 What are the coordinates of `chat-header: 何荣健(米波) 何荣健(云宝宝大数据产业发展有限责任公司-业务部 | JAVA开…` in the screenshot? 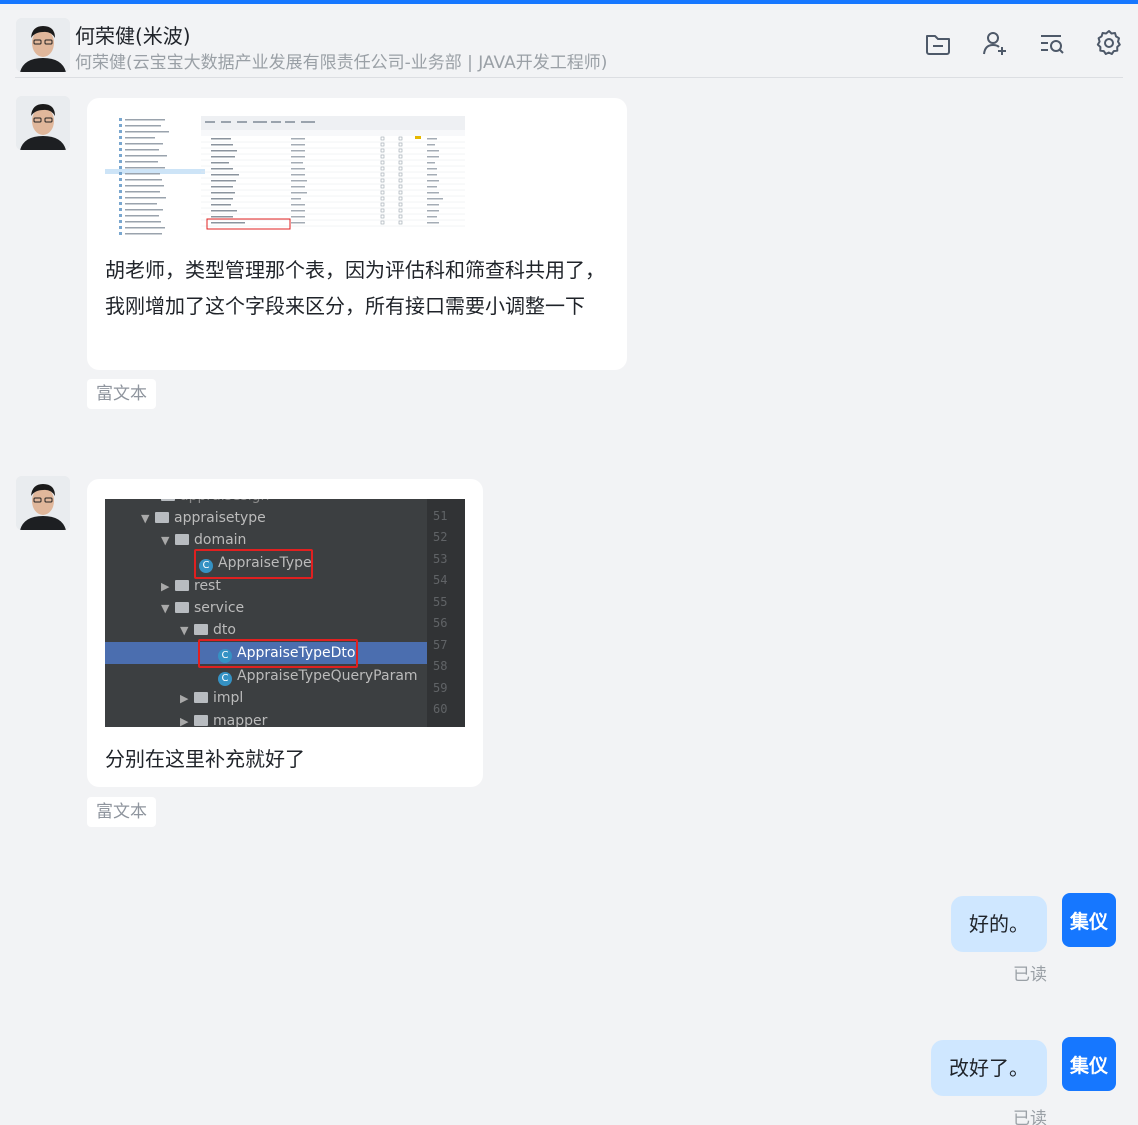 It's located at (569, 42).